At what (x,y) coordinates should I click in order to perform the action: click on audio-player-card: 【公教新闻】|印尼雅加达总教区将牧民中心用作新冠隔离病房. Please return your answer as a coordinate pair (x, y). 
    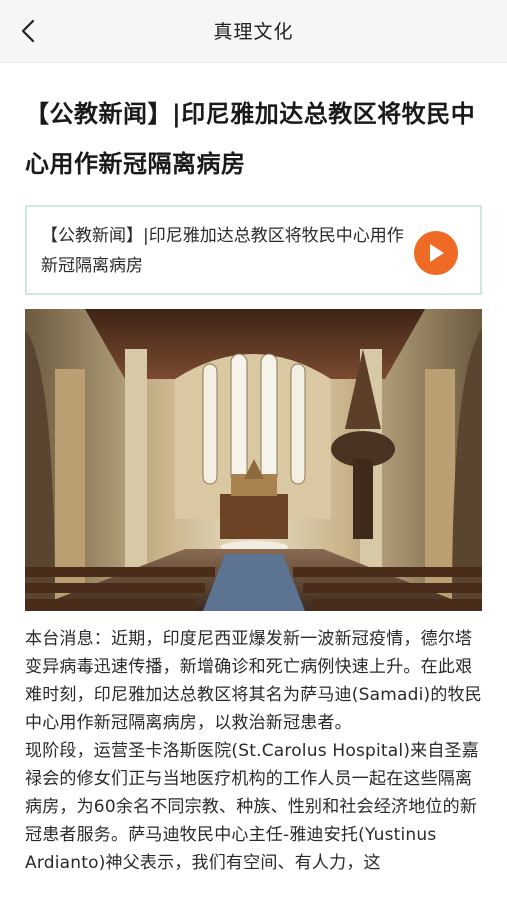
    Looking at the image, I should click on (253, 250).